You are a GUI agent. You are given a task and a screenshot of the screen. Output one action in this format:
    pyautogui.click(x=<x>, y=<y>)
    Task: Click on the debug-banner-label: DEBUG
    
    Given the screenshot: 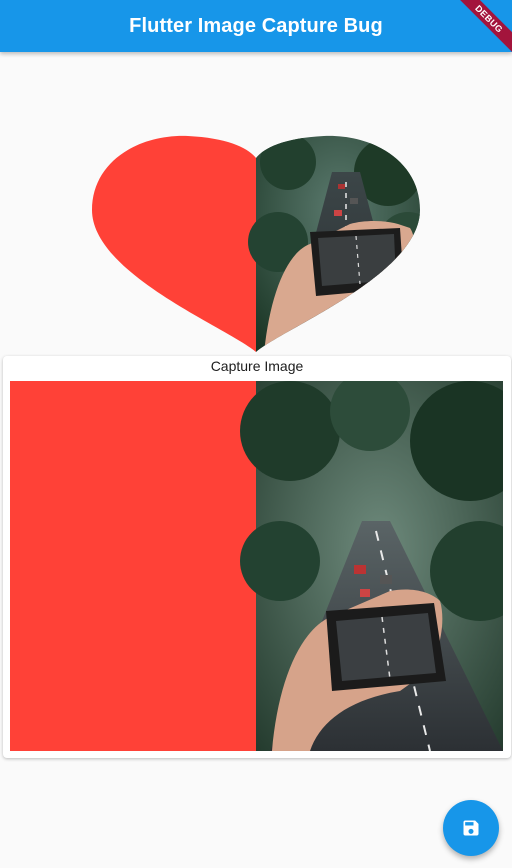 What is the action you would take?
    pyautogui.click(x=482, y=28)
    